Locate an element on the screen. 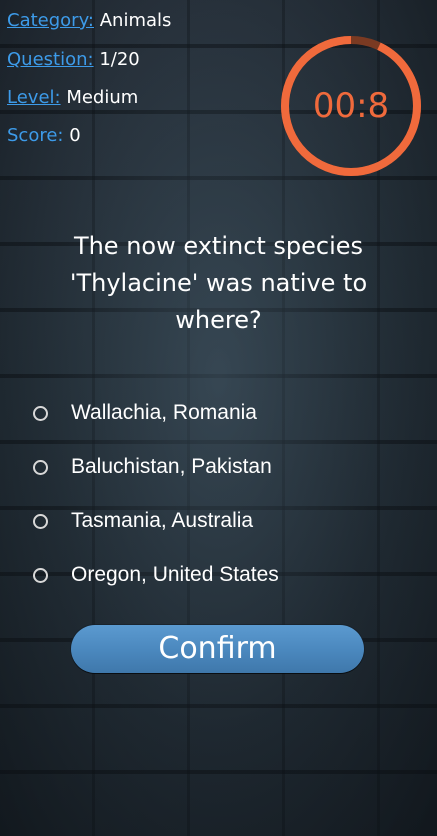 Image resolution: width=437 pixels, height=836 pixels. answer-option: Baluchistan, Pakistan is located at coordinates (223, 467).